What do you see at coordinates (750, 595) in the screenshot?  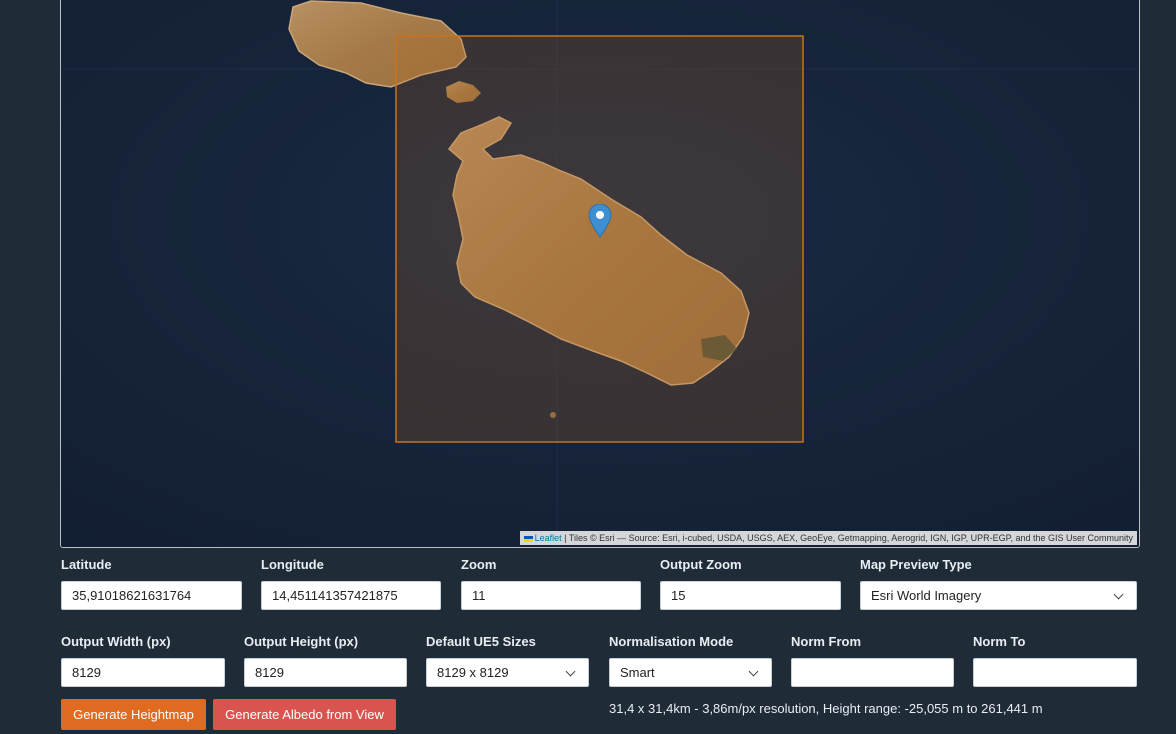 I see `output-zoom-input: 15` at bounding box center [750, 595].